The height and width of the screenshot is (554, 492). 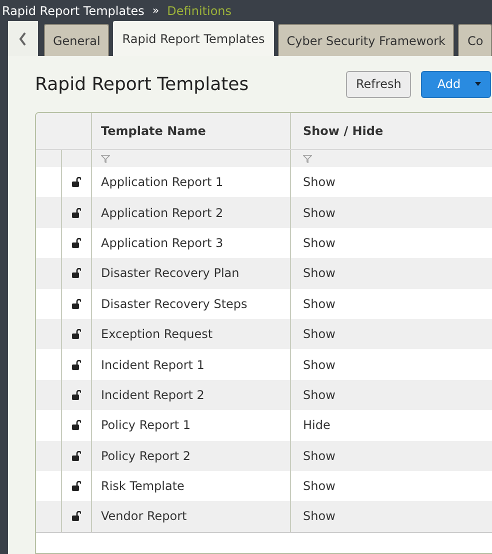 I want to click on column-header: Show / Hide, so click(x=343, y=131).